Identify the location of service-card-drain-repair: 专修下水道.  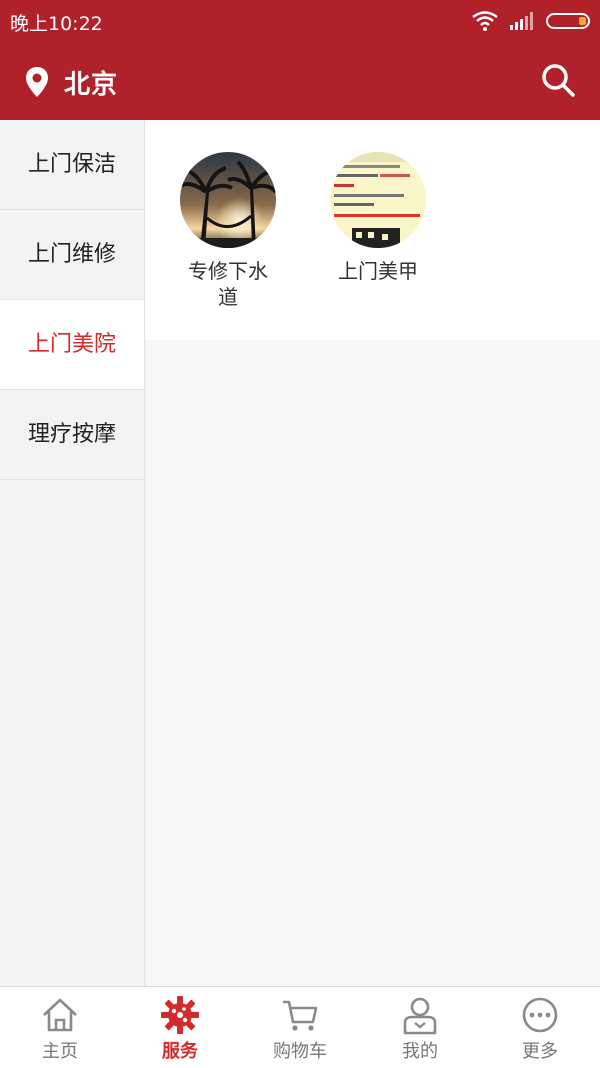
(228, 231).